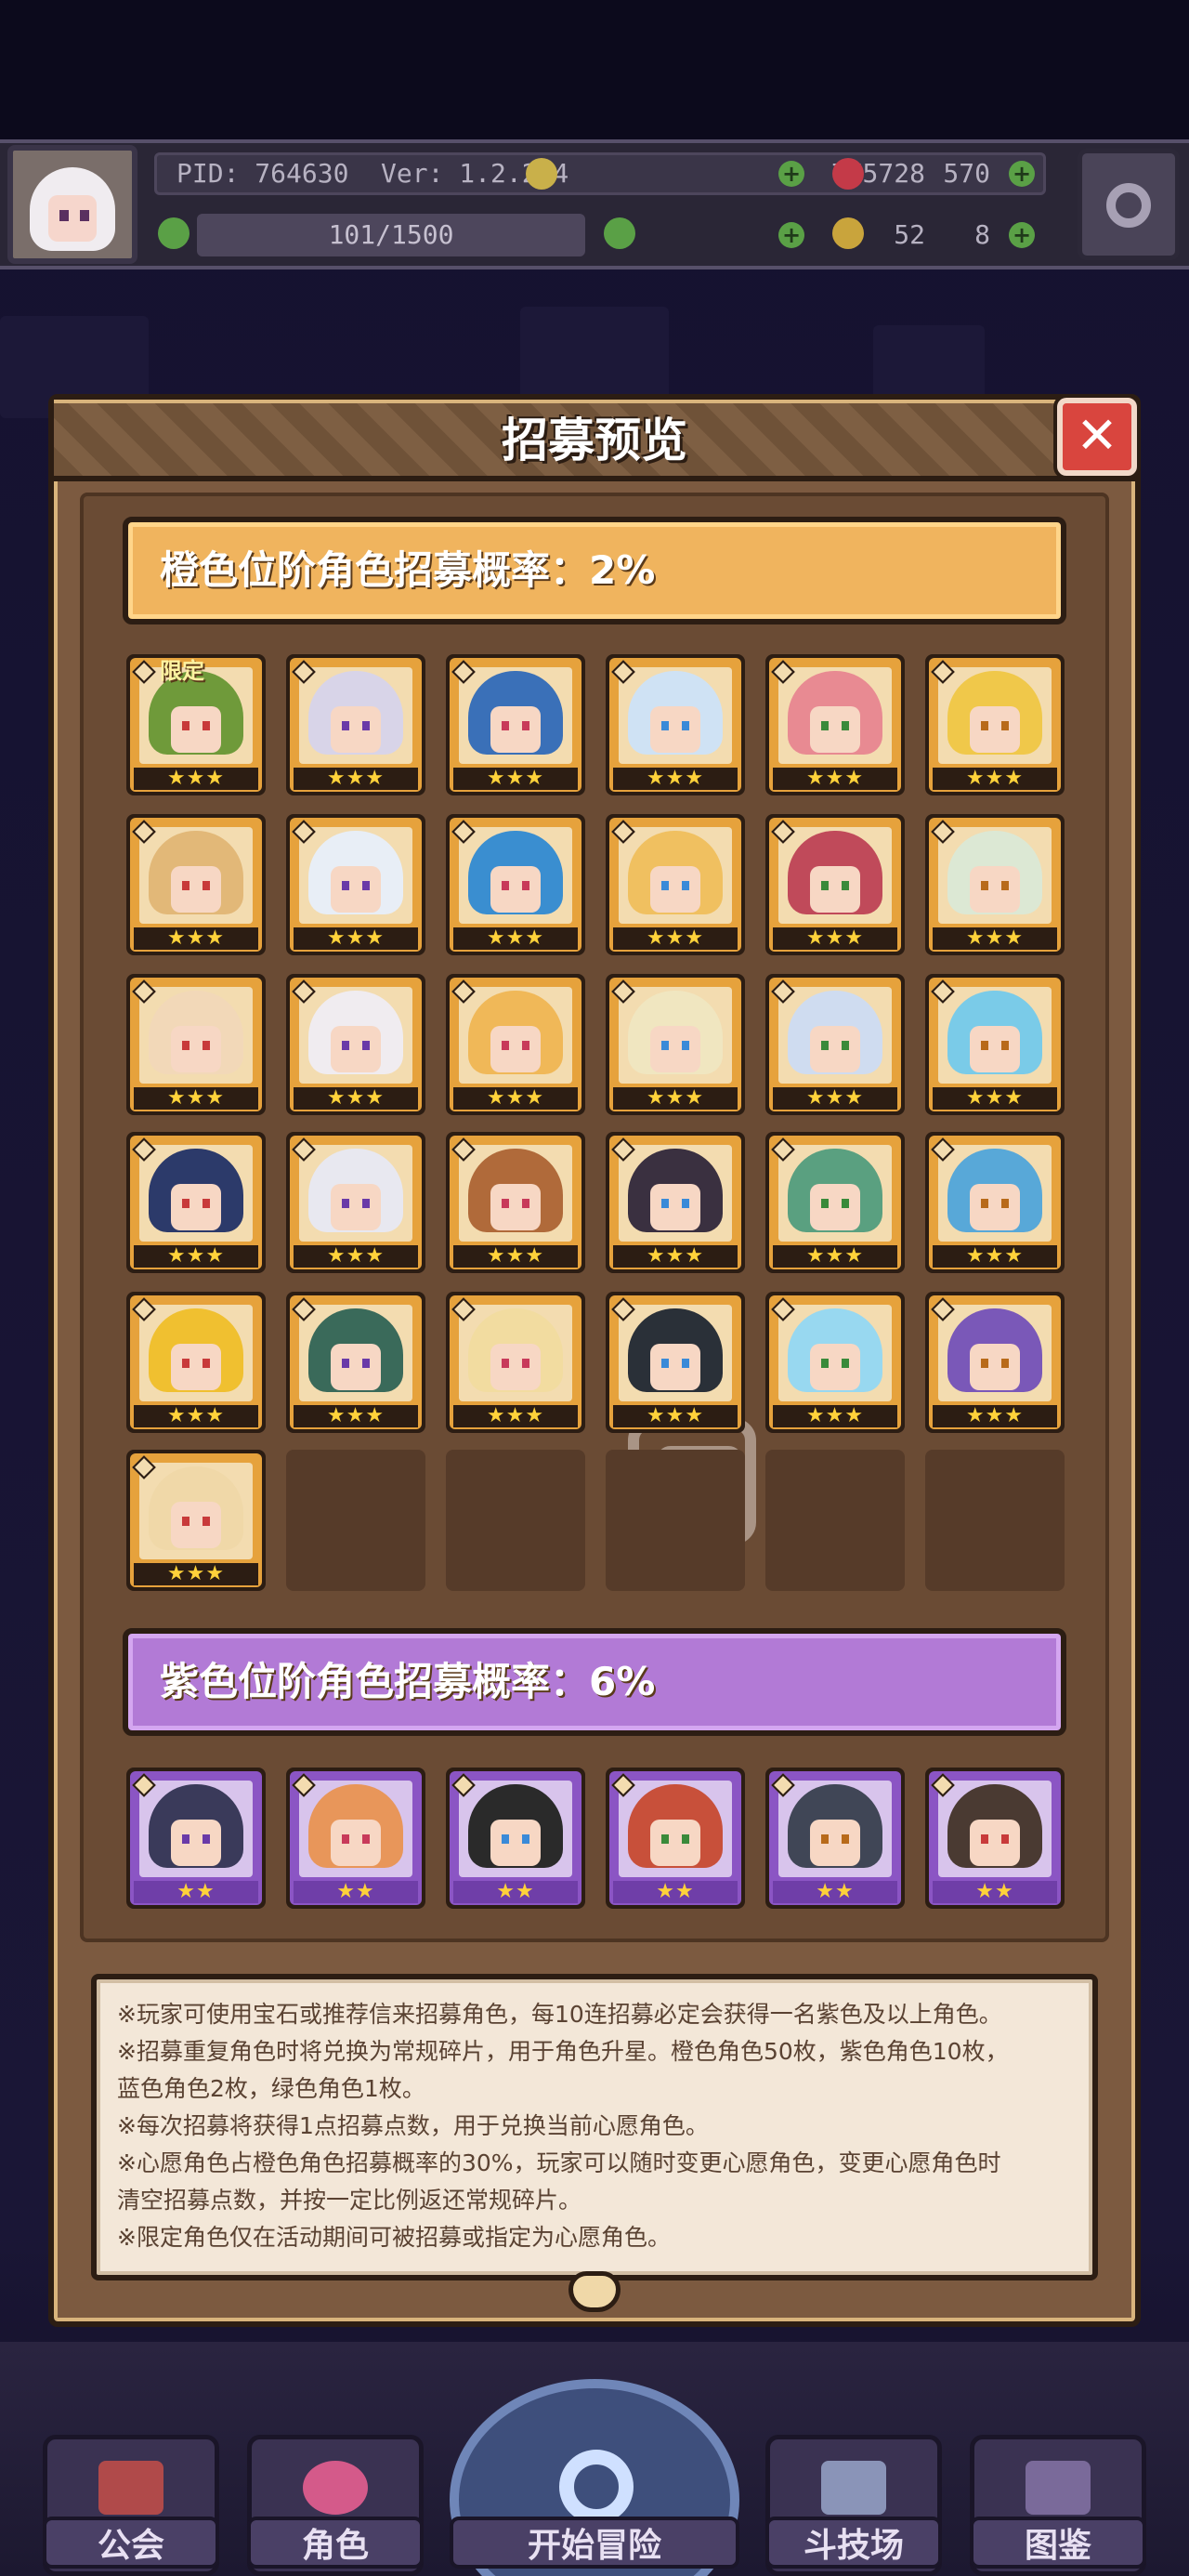 The image size is (1189, 2576). What do you see at coordinates (196, 724) in the screenshot?
I see `character-card: ★★★ 限定` at bounding box center [196, 724].